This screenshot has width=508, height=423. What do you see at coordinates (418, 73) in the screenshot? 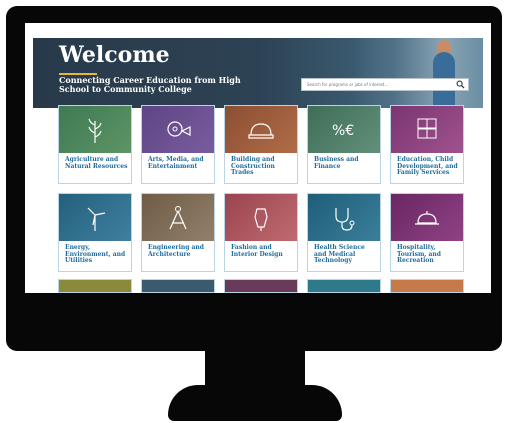
I see `hero-photo` at bounding box center [418, 73].